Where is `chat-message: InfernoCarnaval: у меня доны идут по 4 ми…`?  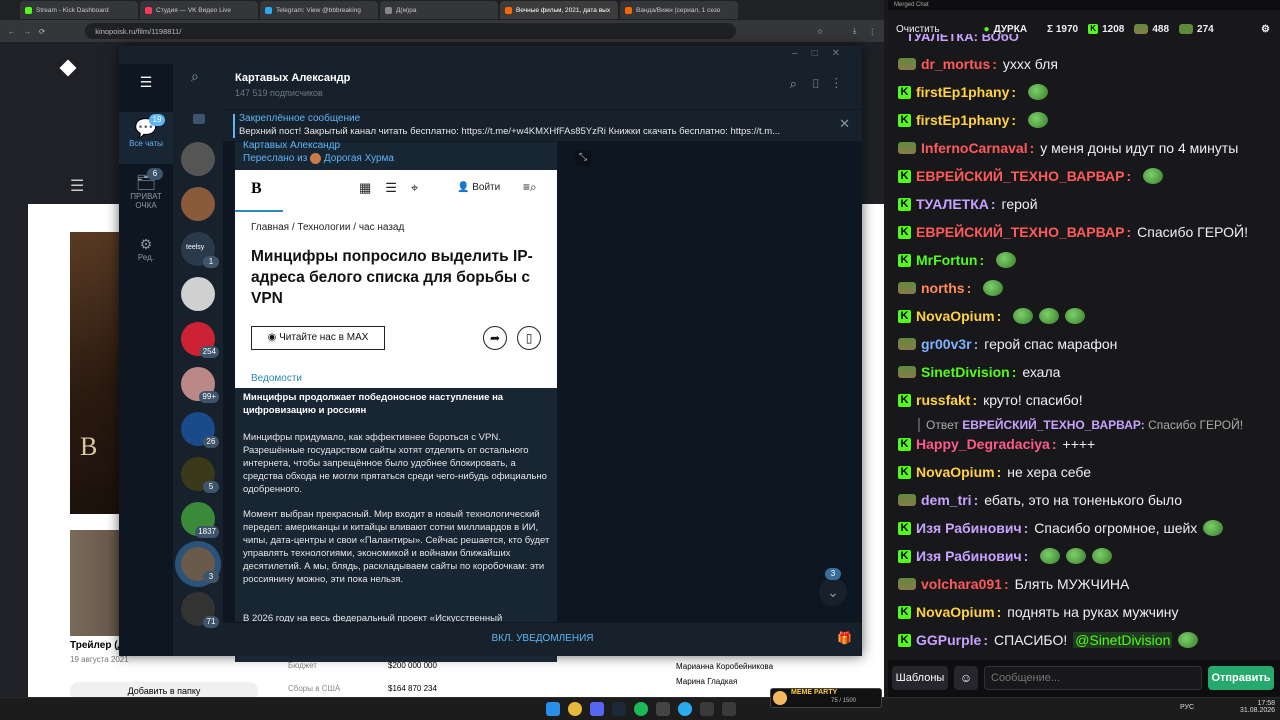 chat-message: InfernoCarnaval: у меня доны идут по 4 ми… is located at coordinates (1084, 148).